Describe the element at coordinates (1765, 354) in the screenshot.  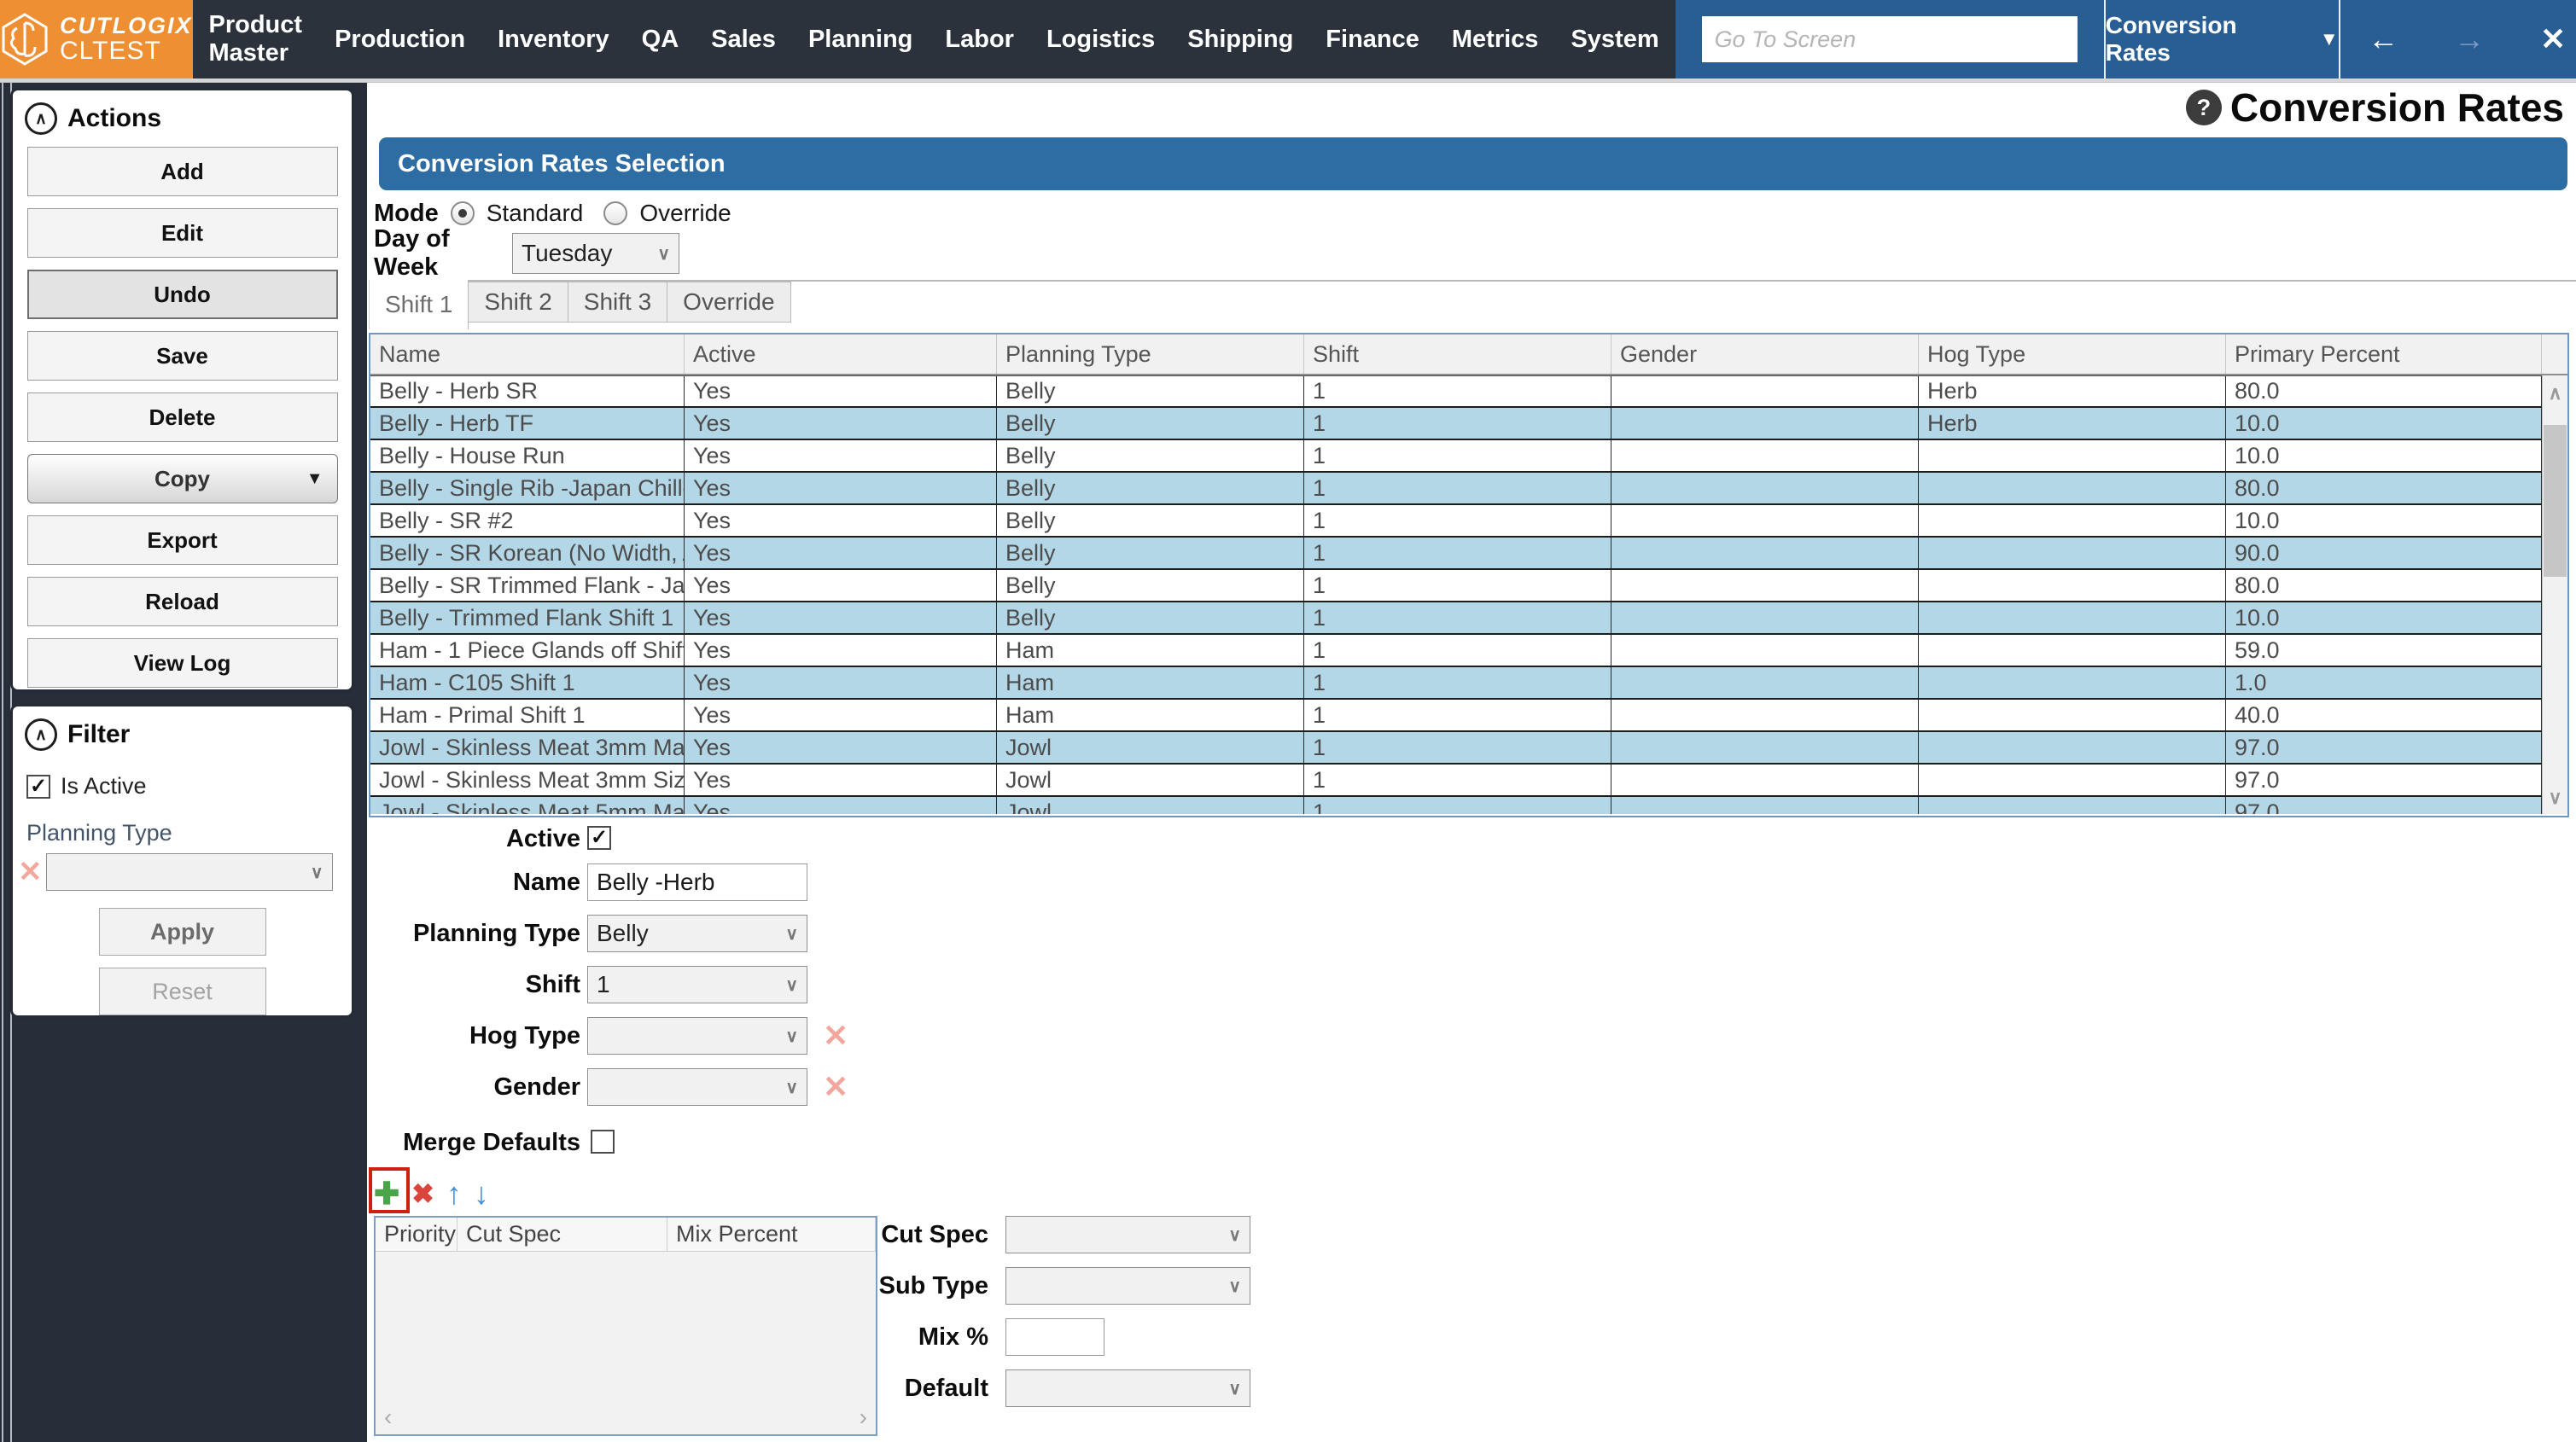
I see `column-header: Gender` at that location.